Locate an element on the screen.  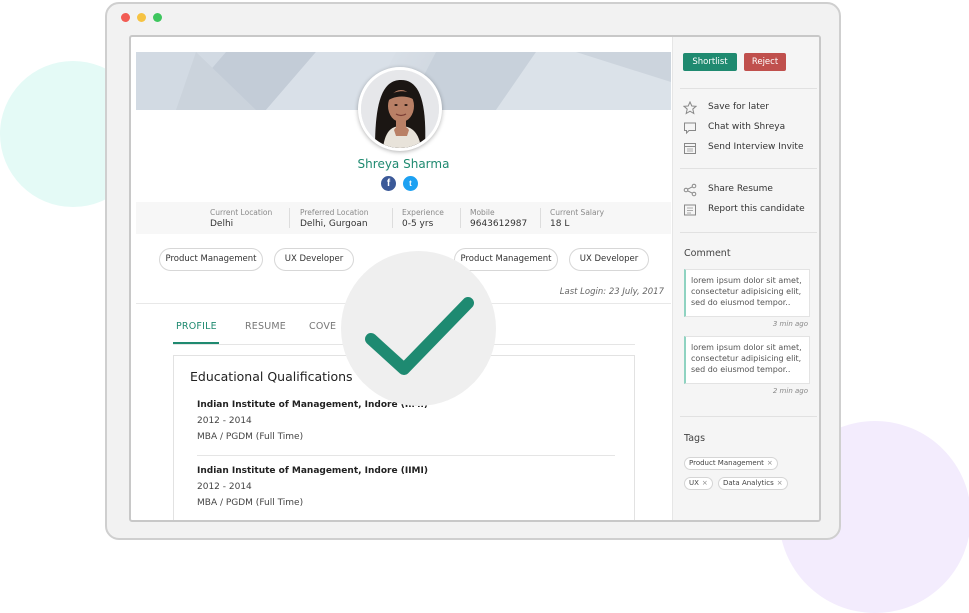
shortlist-button: Shortlist is located at coordinates (710, 62).